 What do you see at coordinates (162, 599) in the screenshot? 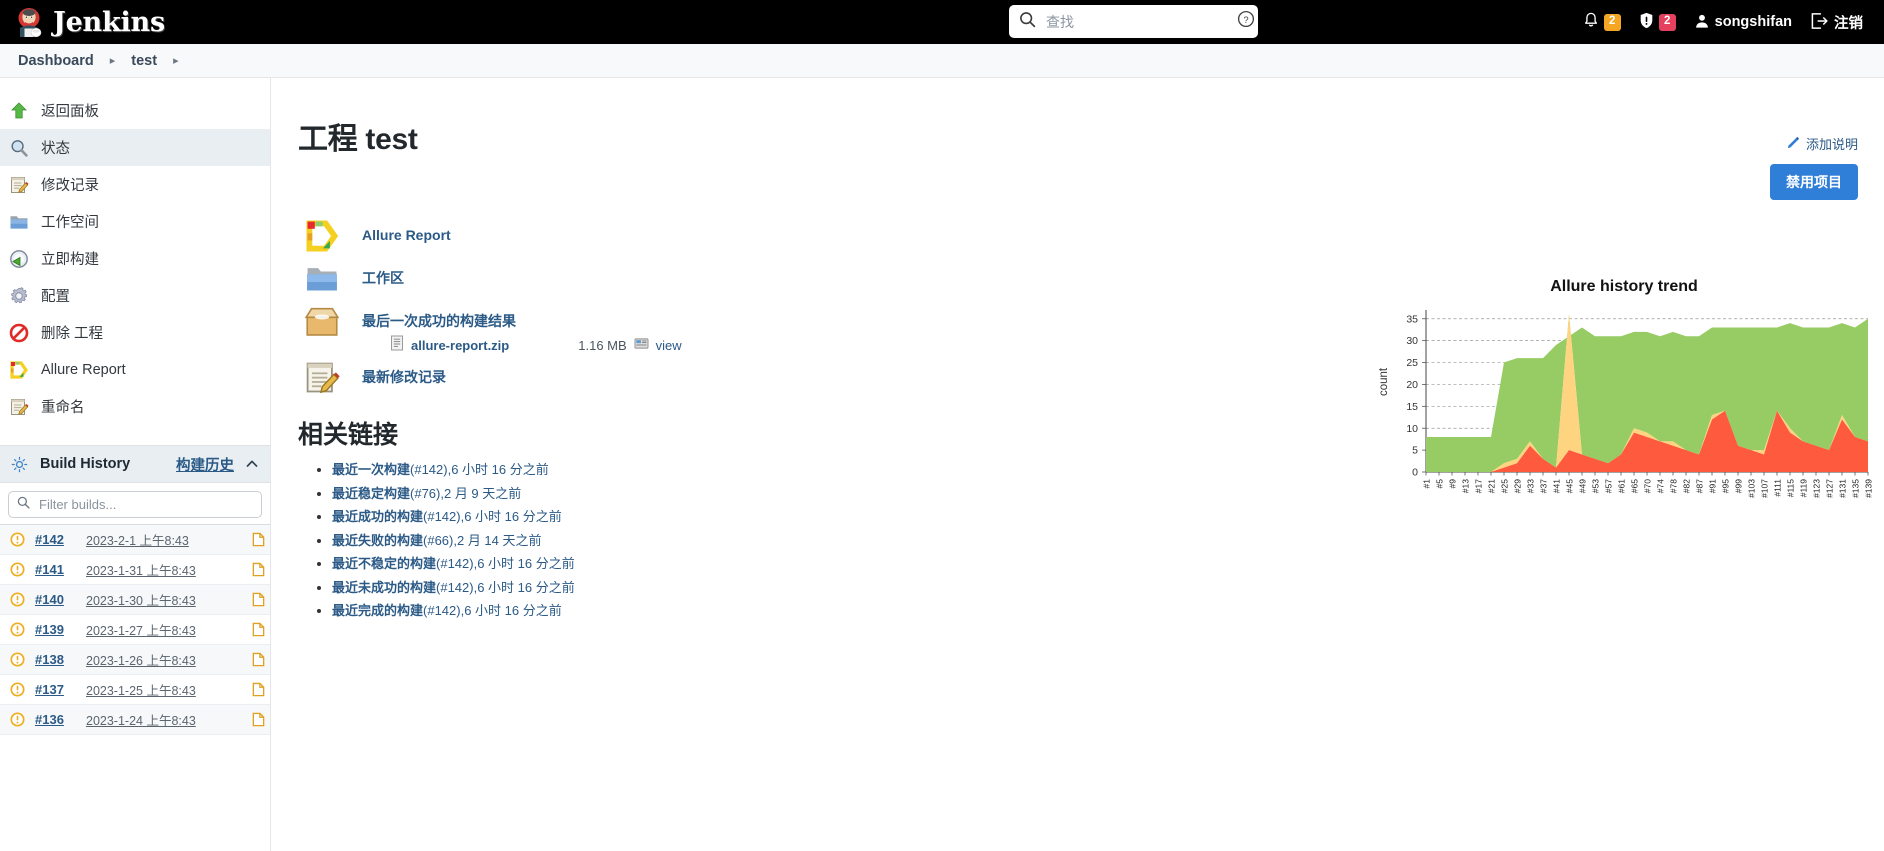
I see `build-date-link: 2023-1-30 上午8:43` at bounding box center [162, 599].